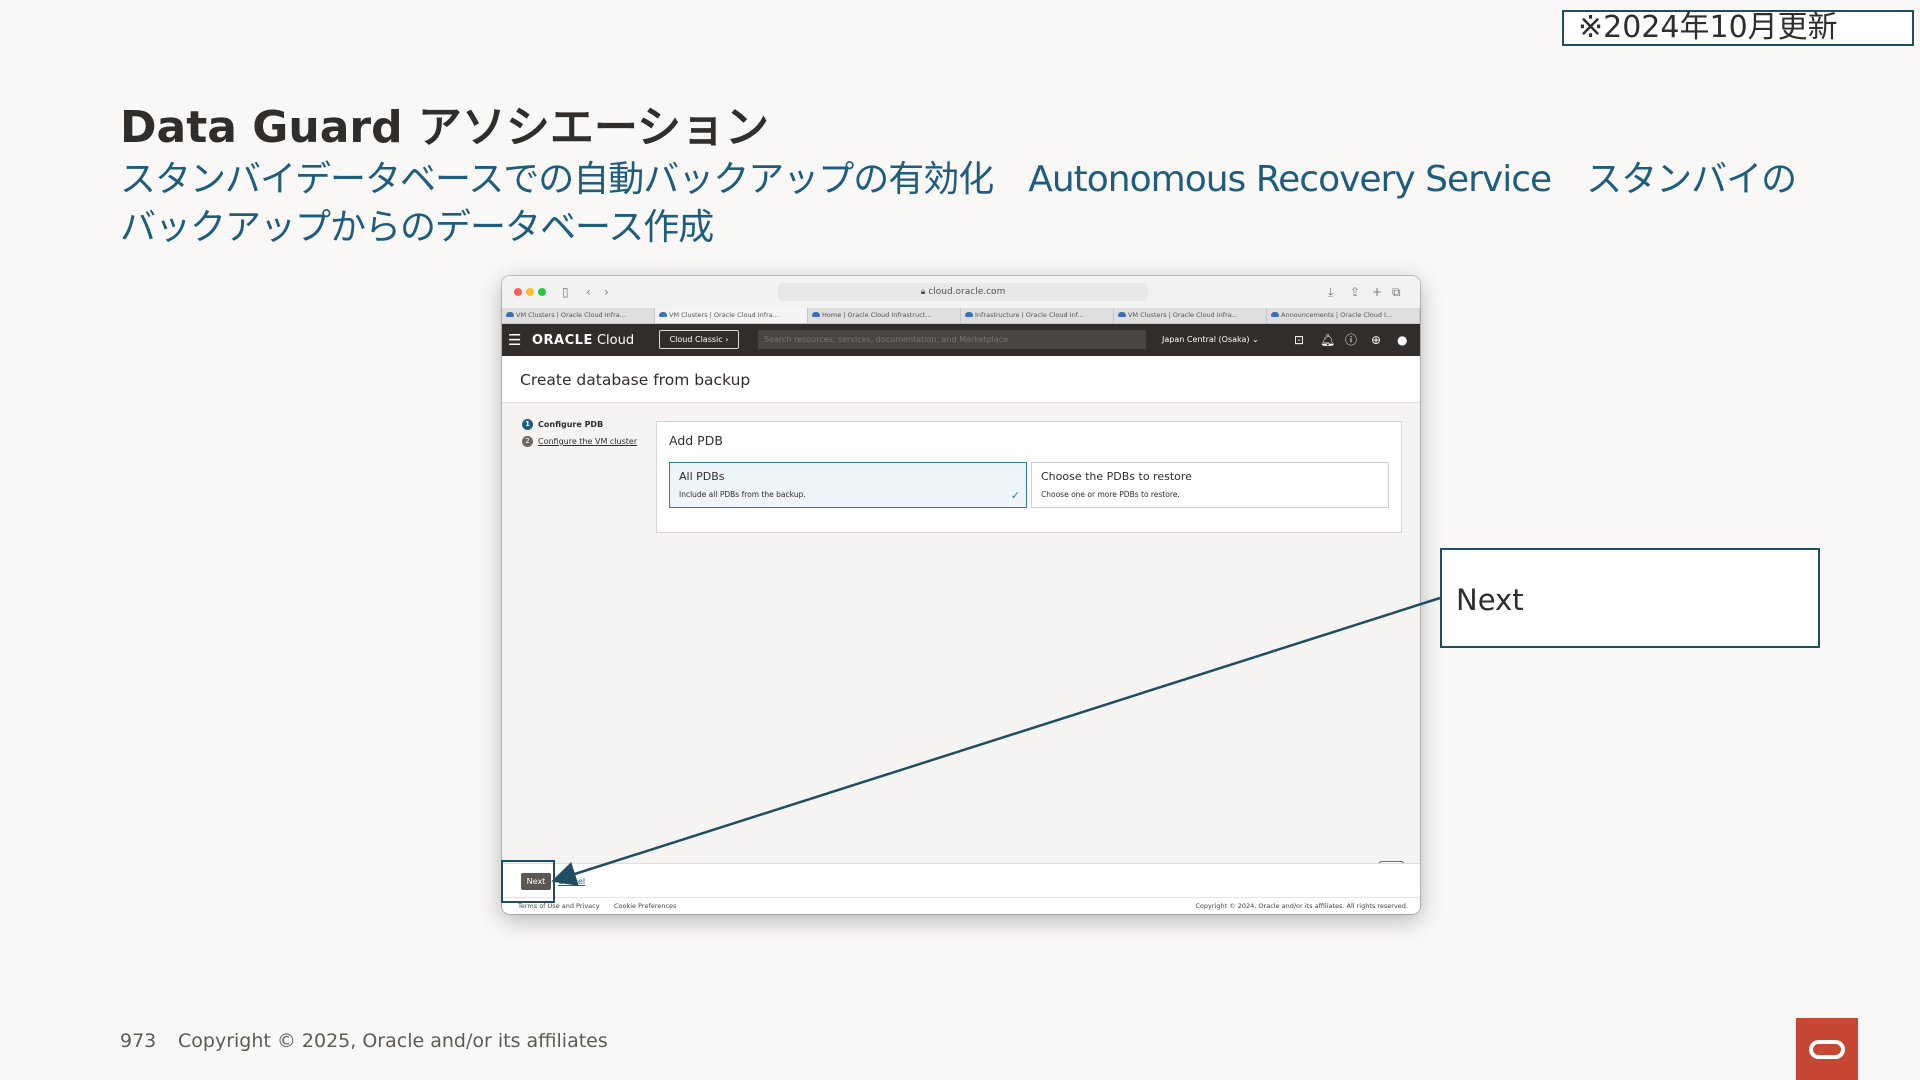  I want to click on slide-title: Data Guard アソシエーション, so click(445, 127).